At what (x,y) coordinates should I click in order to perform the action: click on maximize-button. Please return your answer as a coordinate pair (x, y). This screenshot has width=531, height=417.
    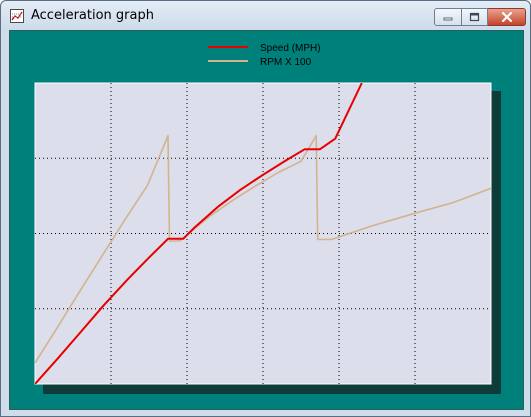
    Looking at the image, I should click on (475, 17).